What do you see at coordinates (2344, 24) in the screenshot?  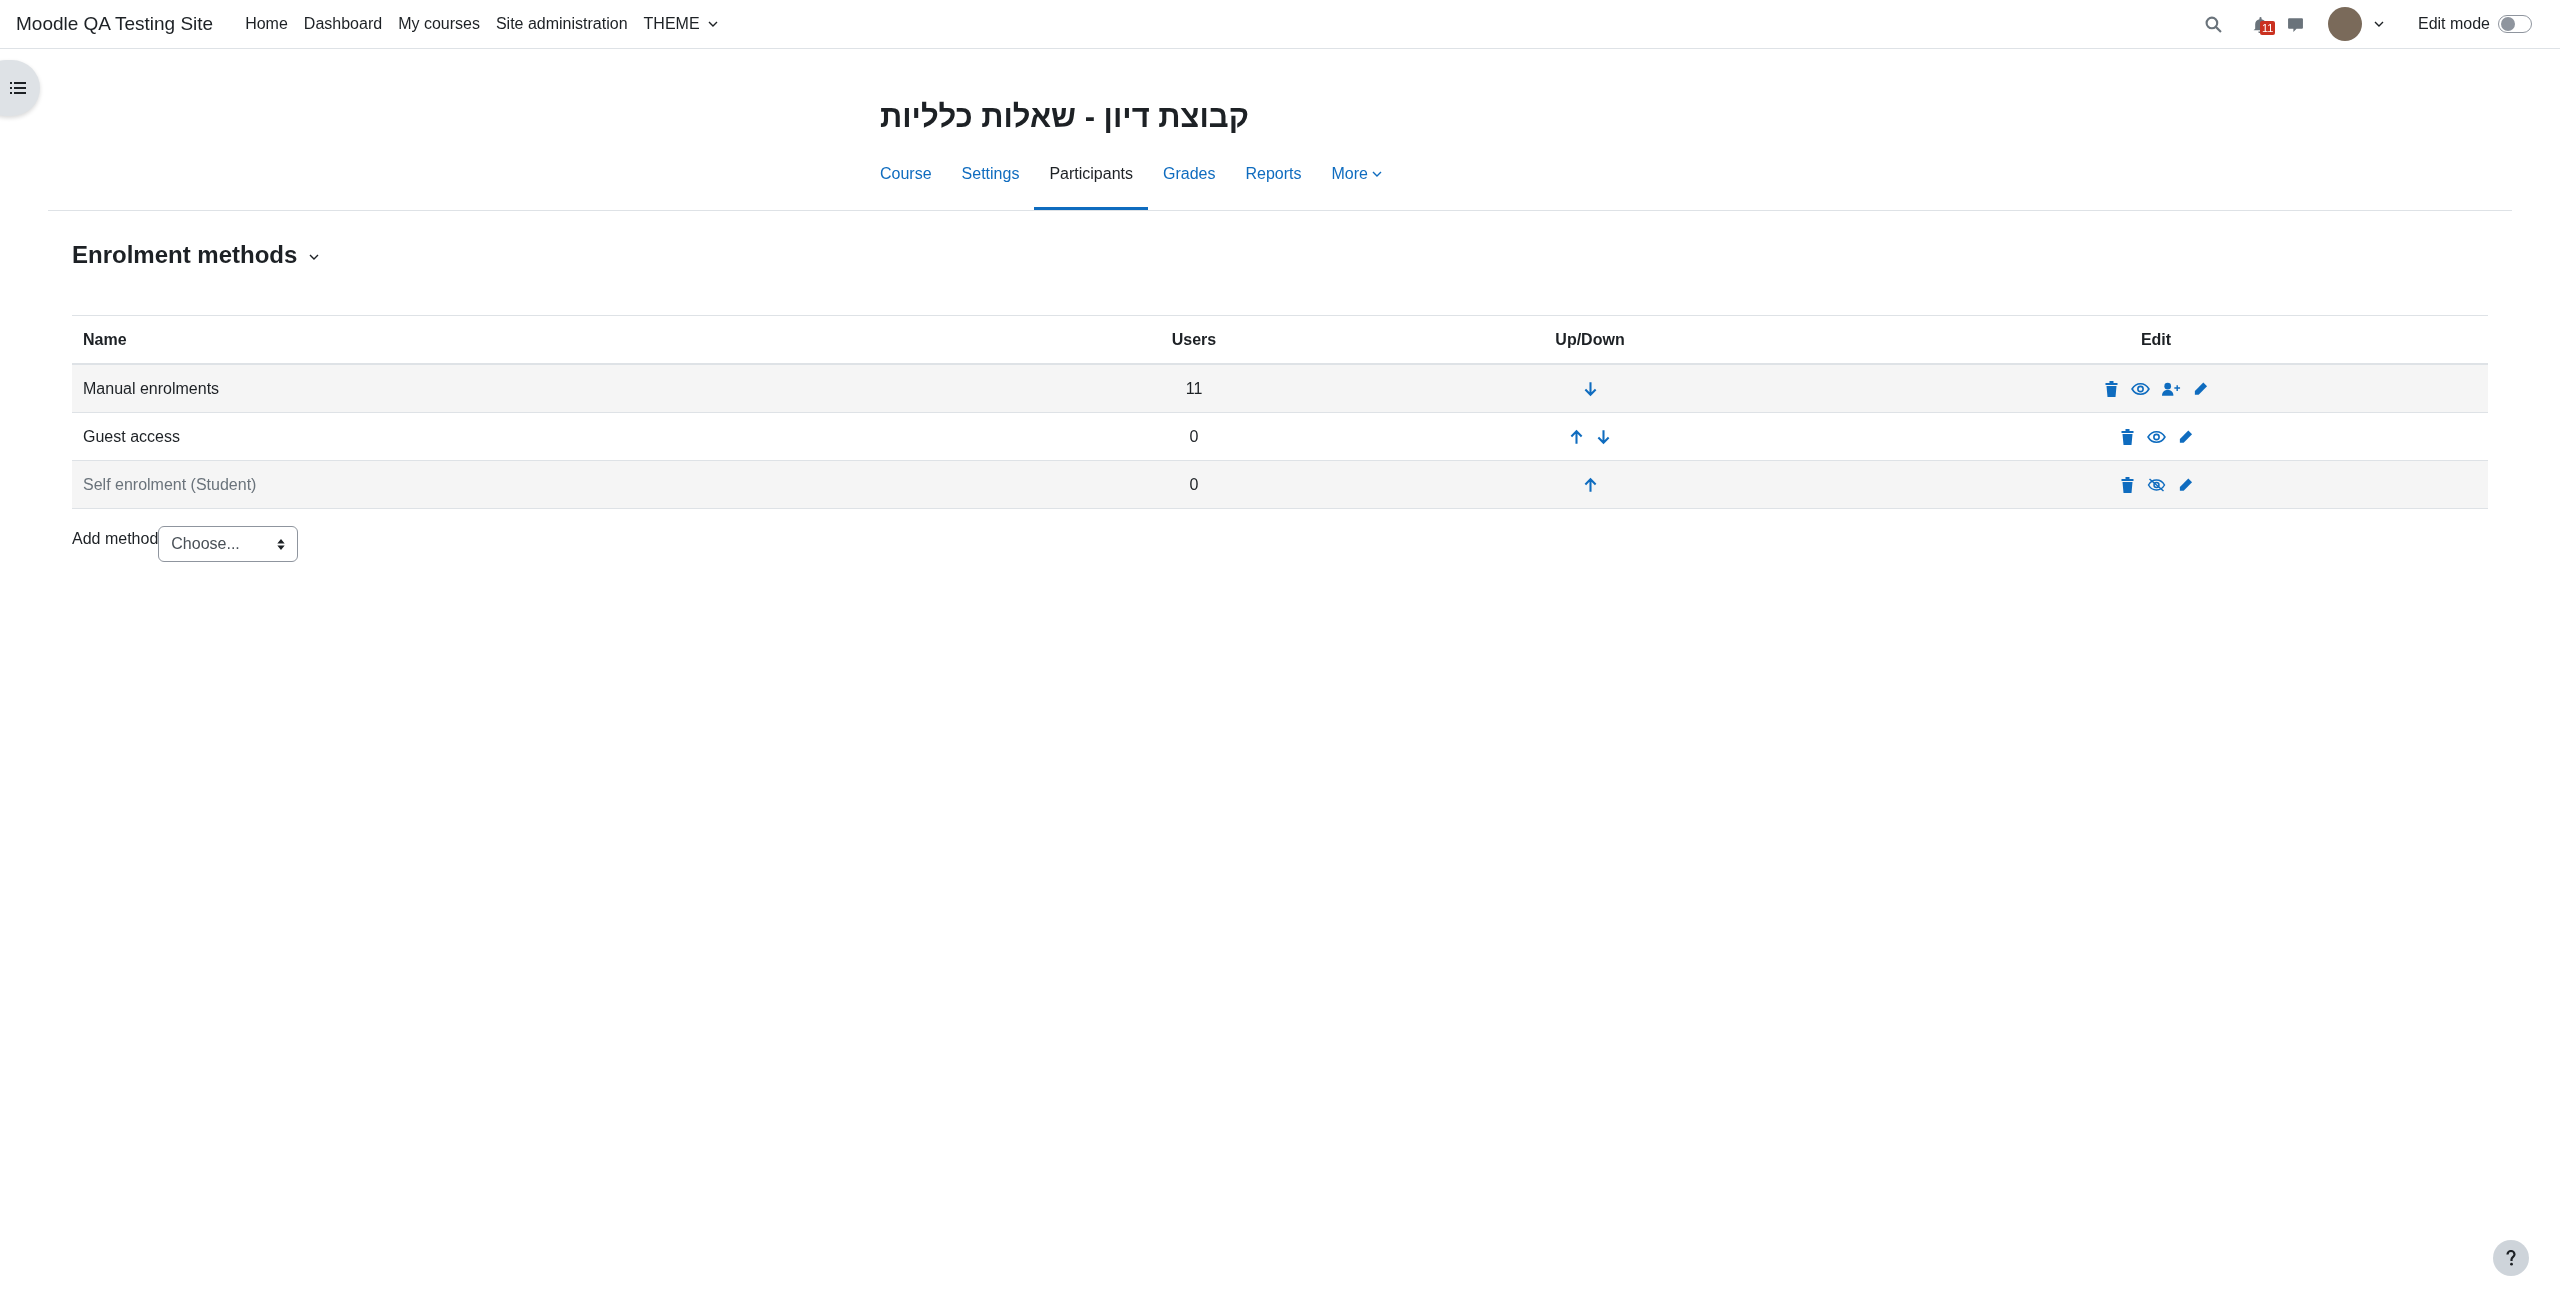 I see `avatar` at bounding box center [2344, 24].